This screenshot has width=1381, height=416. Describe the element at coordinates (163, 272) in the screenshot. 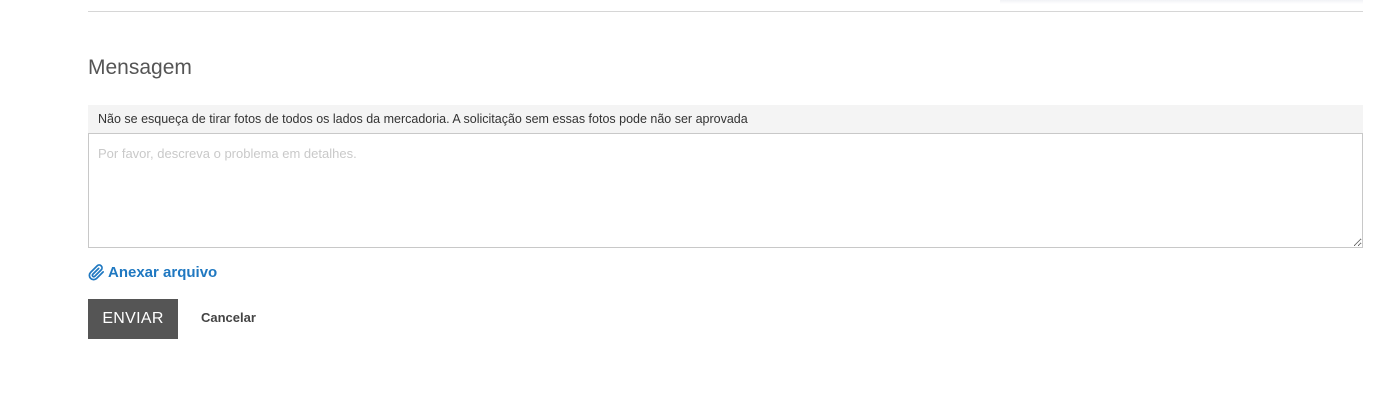

I see `attach-file-label: Anexar arquivo` at that location.